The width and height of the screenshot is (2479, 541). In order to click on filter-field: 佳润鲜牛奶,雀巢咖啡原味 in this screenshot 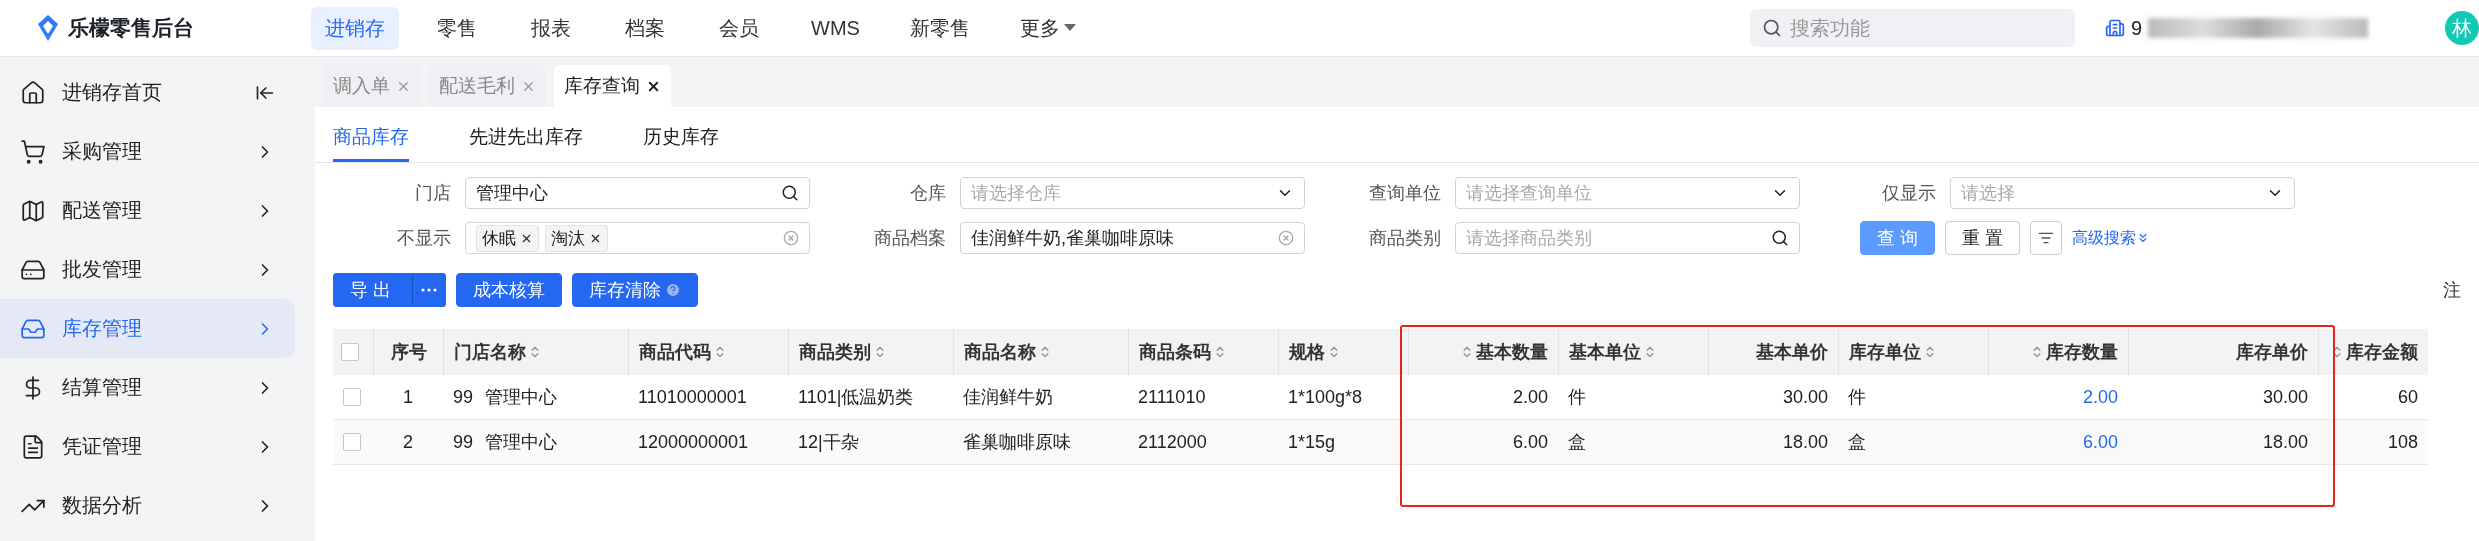, I will do `click(1132, 238)`.